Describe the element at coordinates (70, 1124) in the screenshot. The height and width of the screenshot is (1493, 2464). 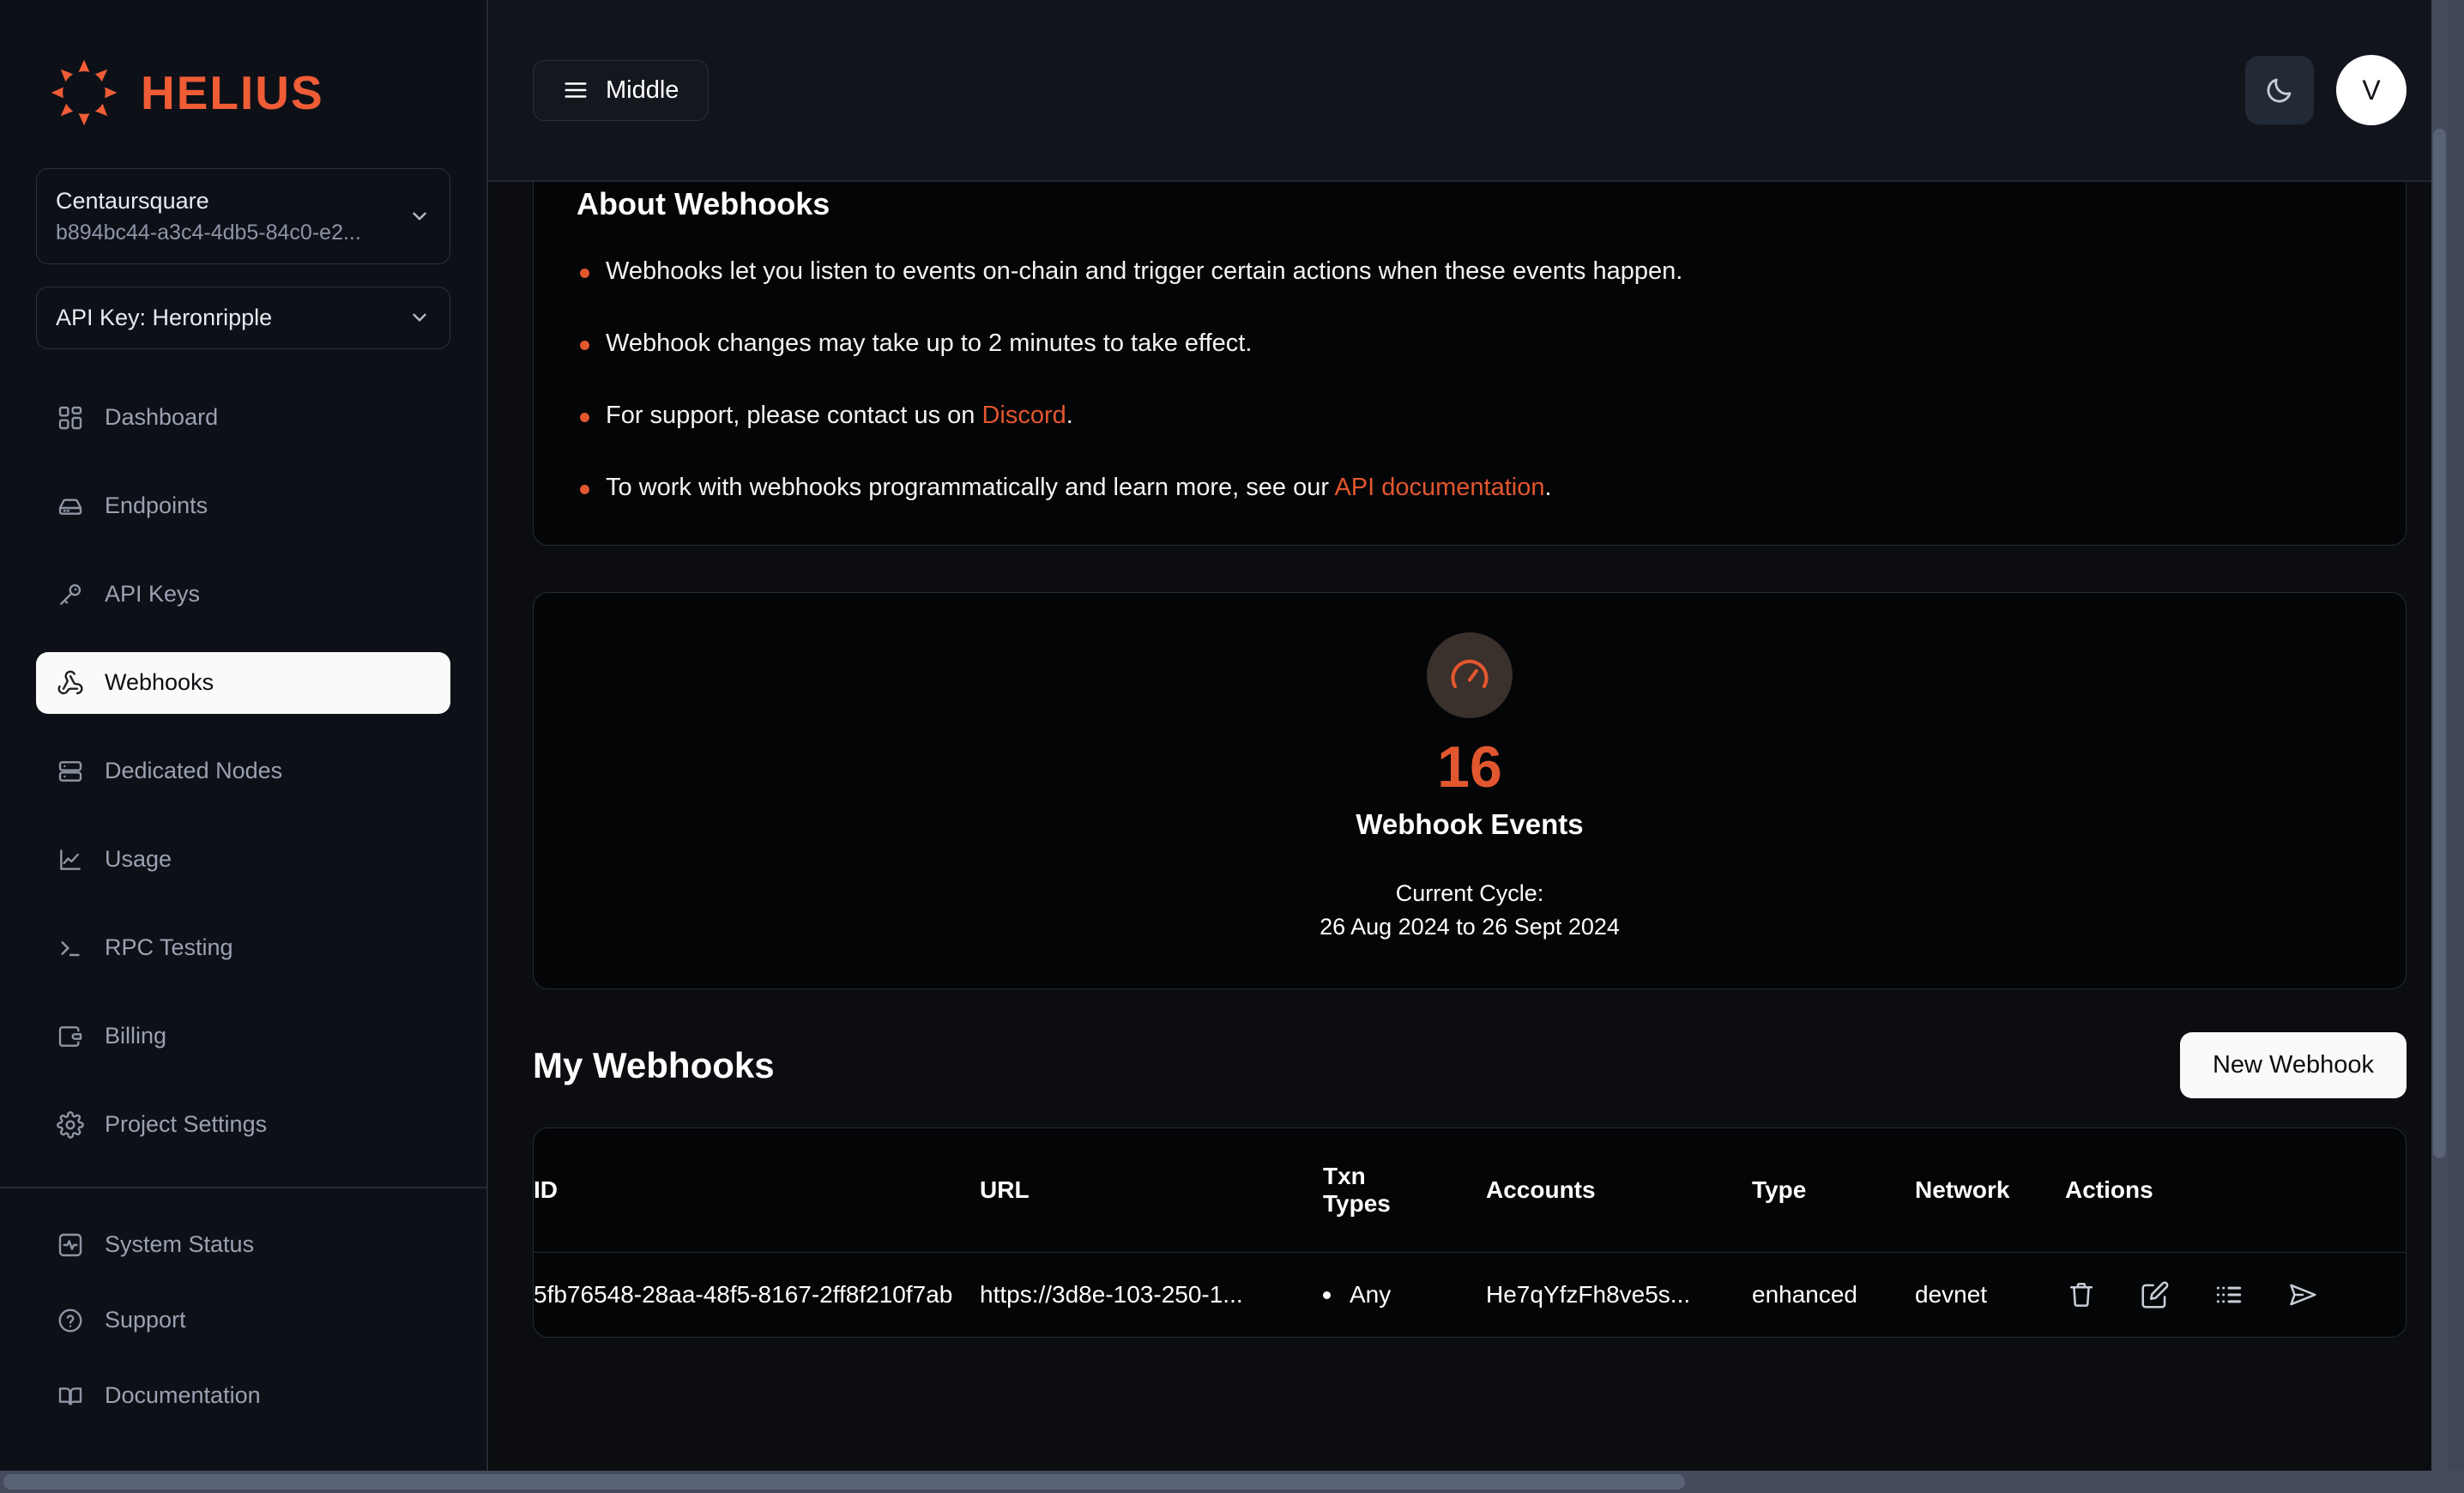
I see `gear-icon` at that location.